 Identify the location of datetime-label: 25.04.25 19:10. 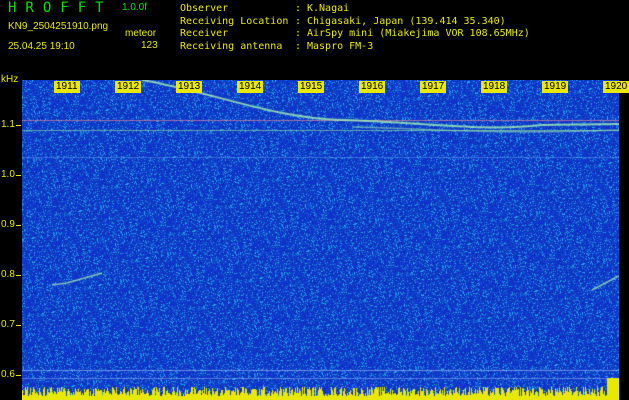
(41, 46).